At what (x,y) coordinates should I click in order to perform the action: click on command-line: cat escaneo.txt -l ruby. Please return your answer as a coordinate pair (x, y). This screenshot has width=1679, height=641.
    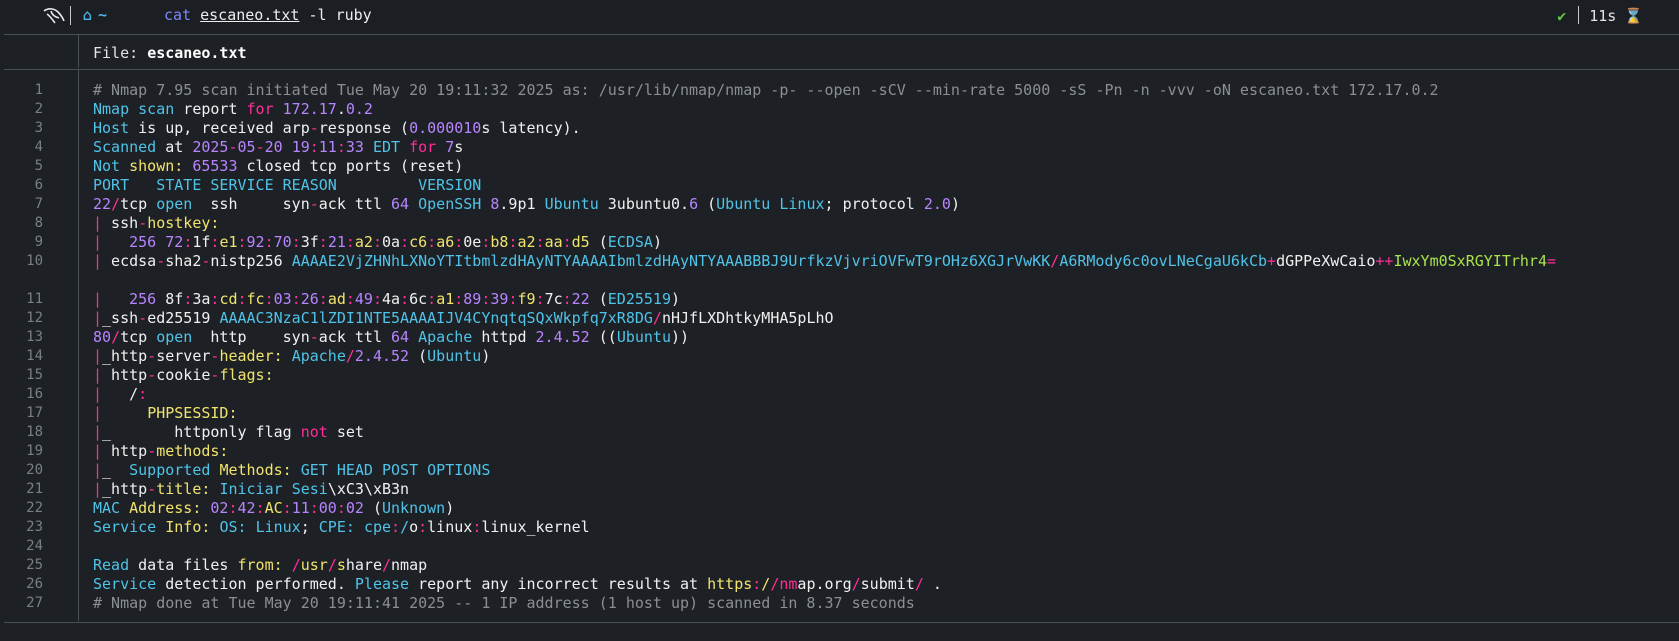
    Looking at the image, I should click on (268, 15).